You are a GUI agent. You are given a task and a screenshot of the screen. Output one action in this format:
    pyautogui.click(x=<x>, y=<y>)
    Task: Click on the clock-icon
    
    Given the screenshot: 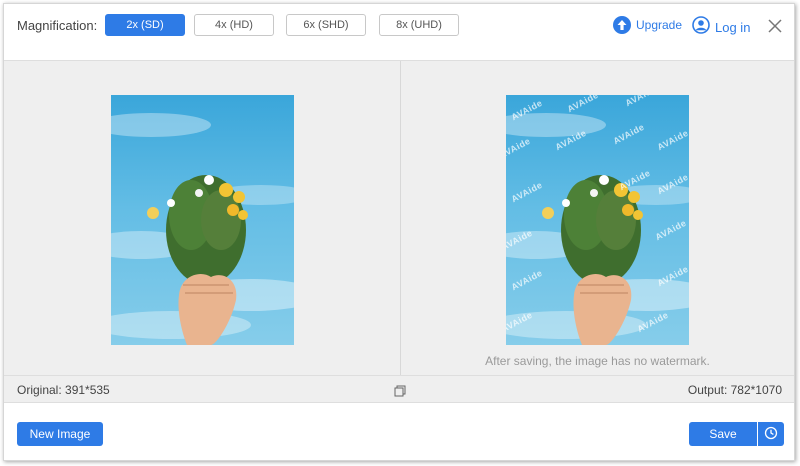 What is the action you would take?
    pyautogui.click(x=771, y=434)
    